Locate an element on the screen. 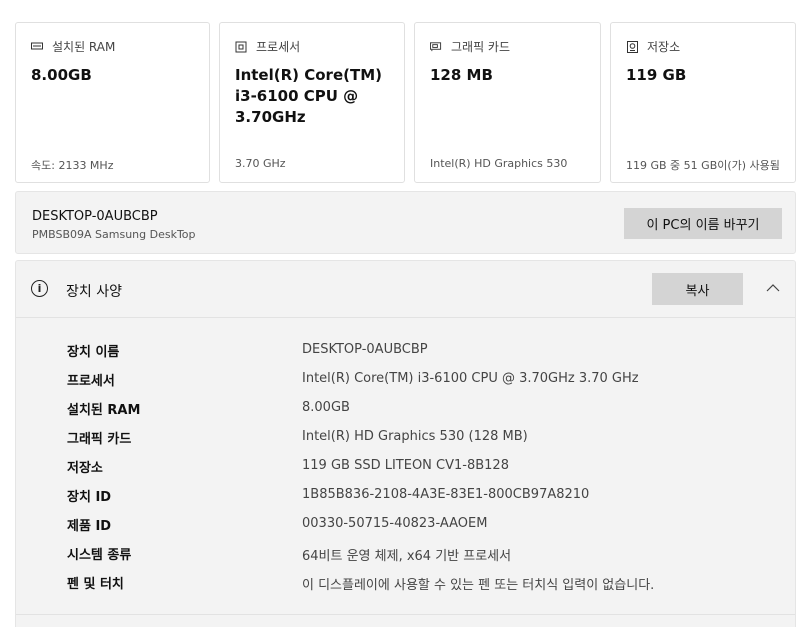 This screenshot has height=627, width=802. graphics-card-value: 128 MB is located at coordinates (461, 75).